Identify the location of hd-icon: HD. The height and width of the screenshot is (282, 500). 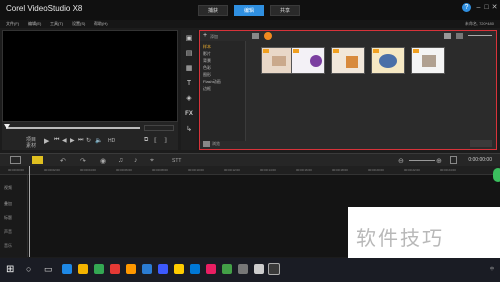
(111, 141).